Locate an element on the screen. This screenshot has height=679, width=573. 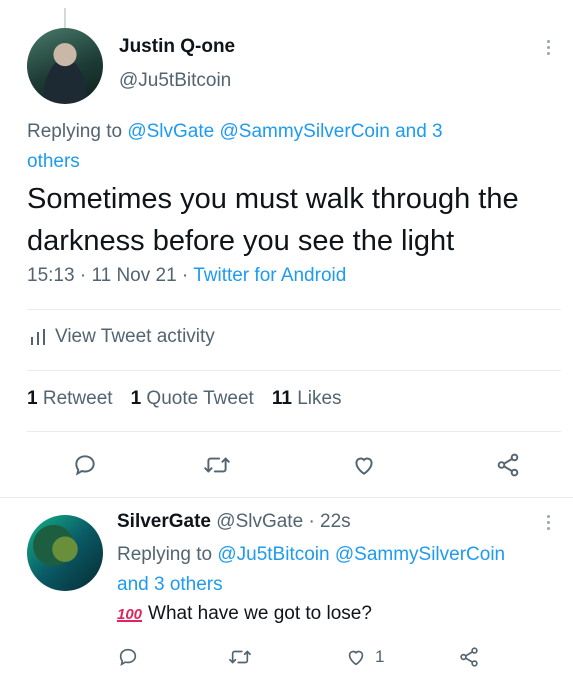
reply-share-button is located at coordinates (469, 657).